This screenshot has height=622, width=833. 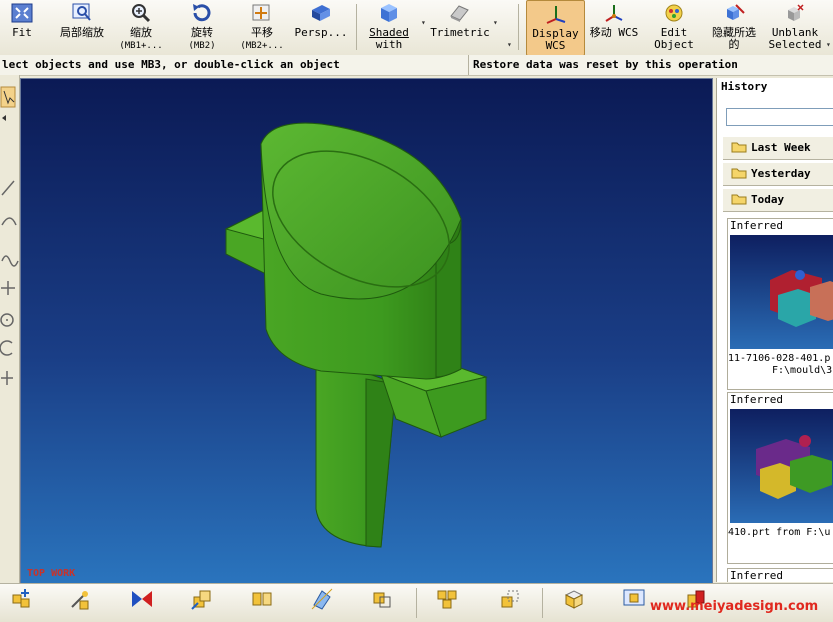 I want to click on mate-icon, so click(x=142, y=599).